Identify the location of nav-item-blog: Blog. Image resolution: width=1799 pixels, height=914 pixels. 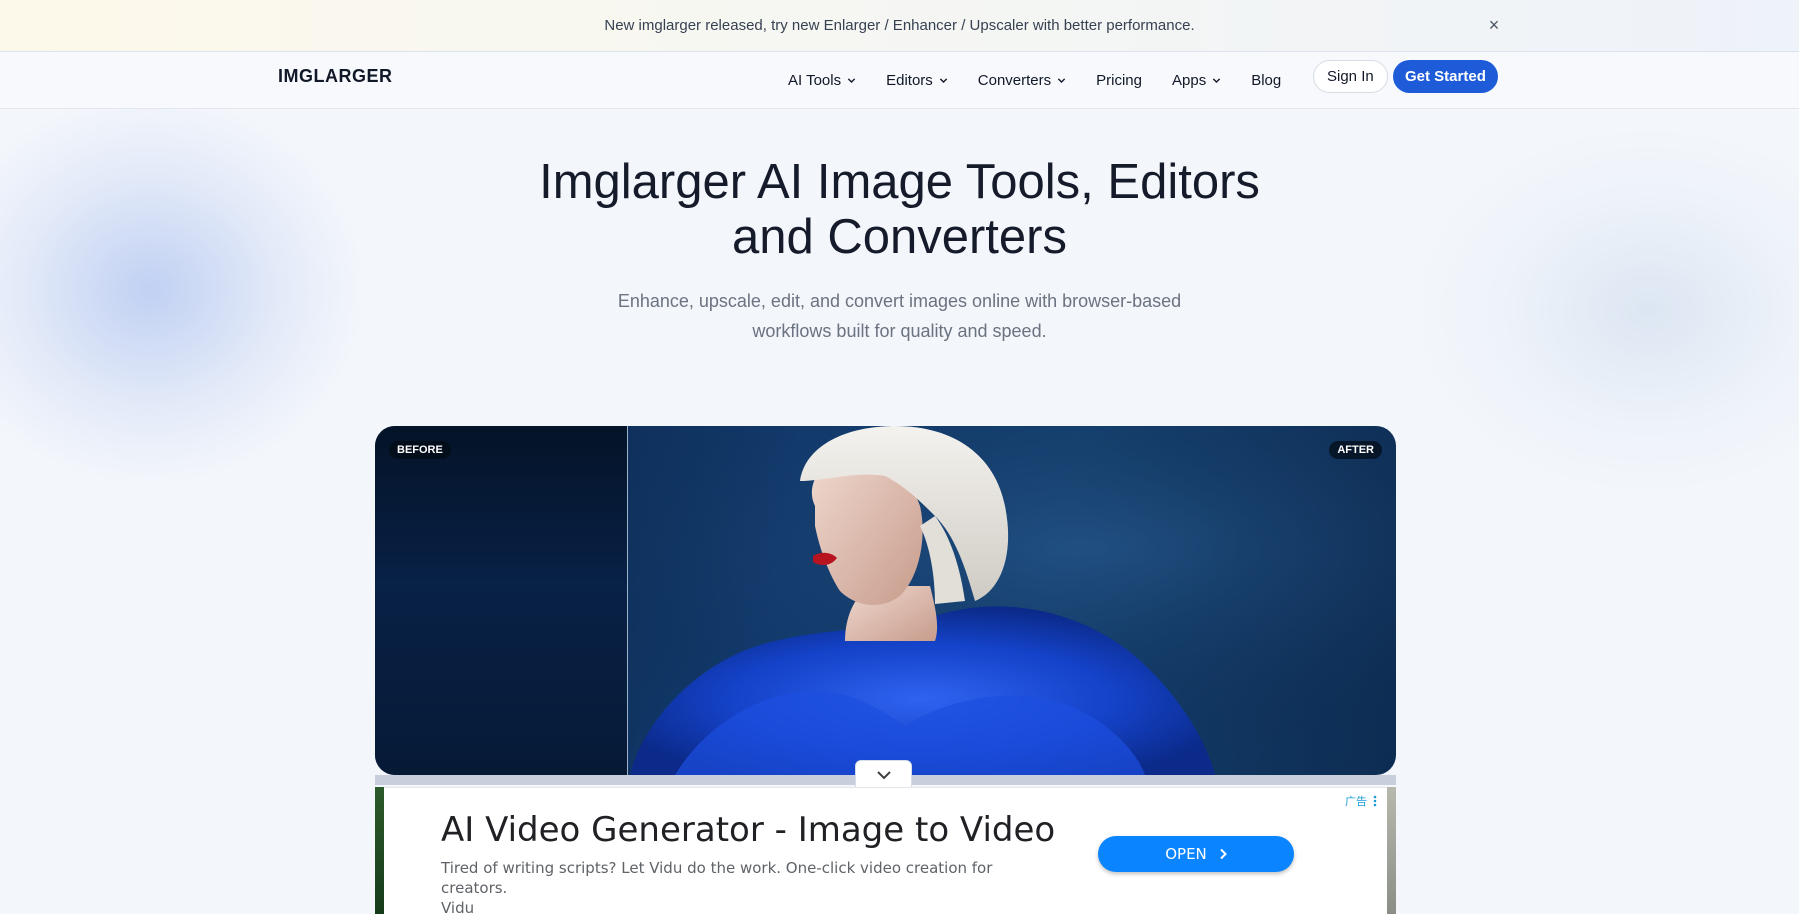
(1266, 80).